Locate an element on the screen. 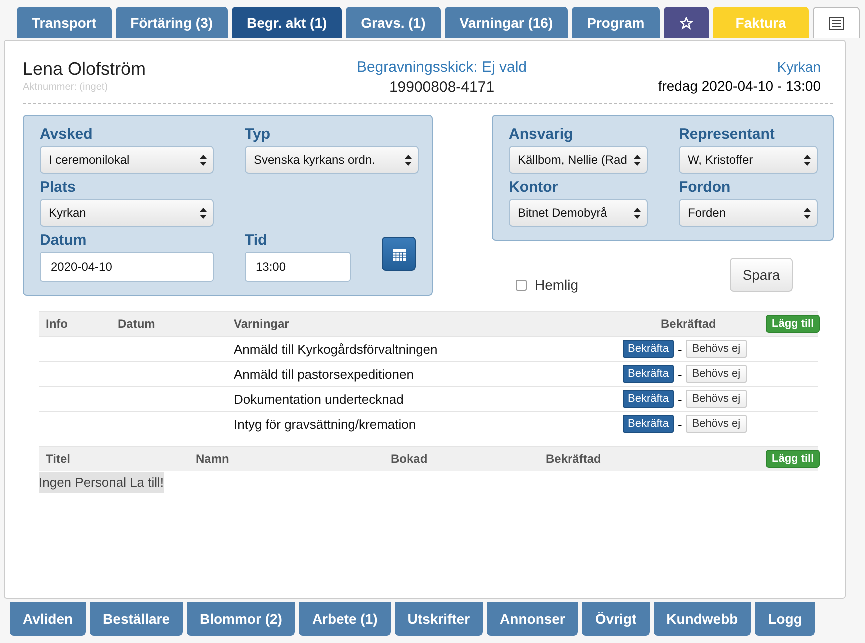 The image size is (865, 643). deceased-name: Lena Olofström is located at coordinates (85, 69).